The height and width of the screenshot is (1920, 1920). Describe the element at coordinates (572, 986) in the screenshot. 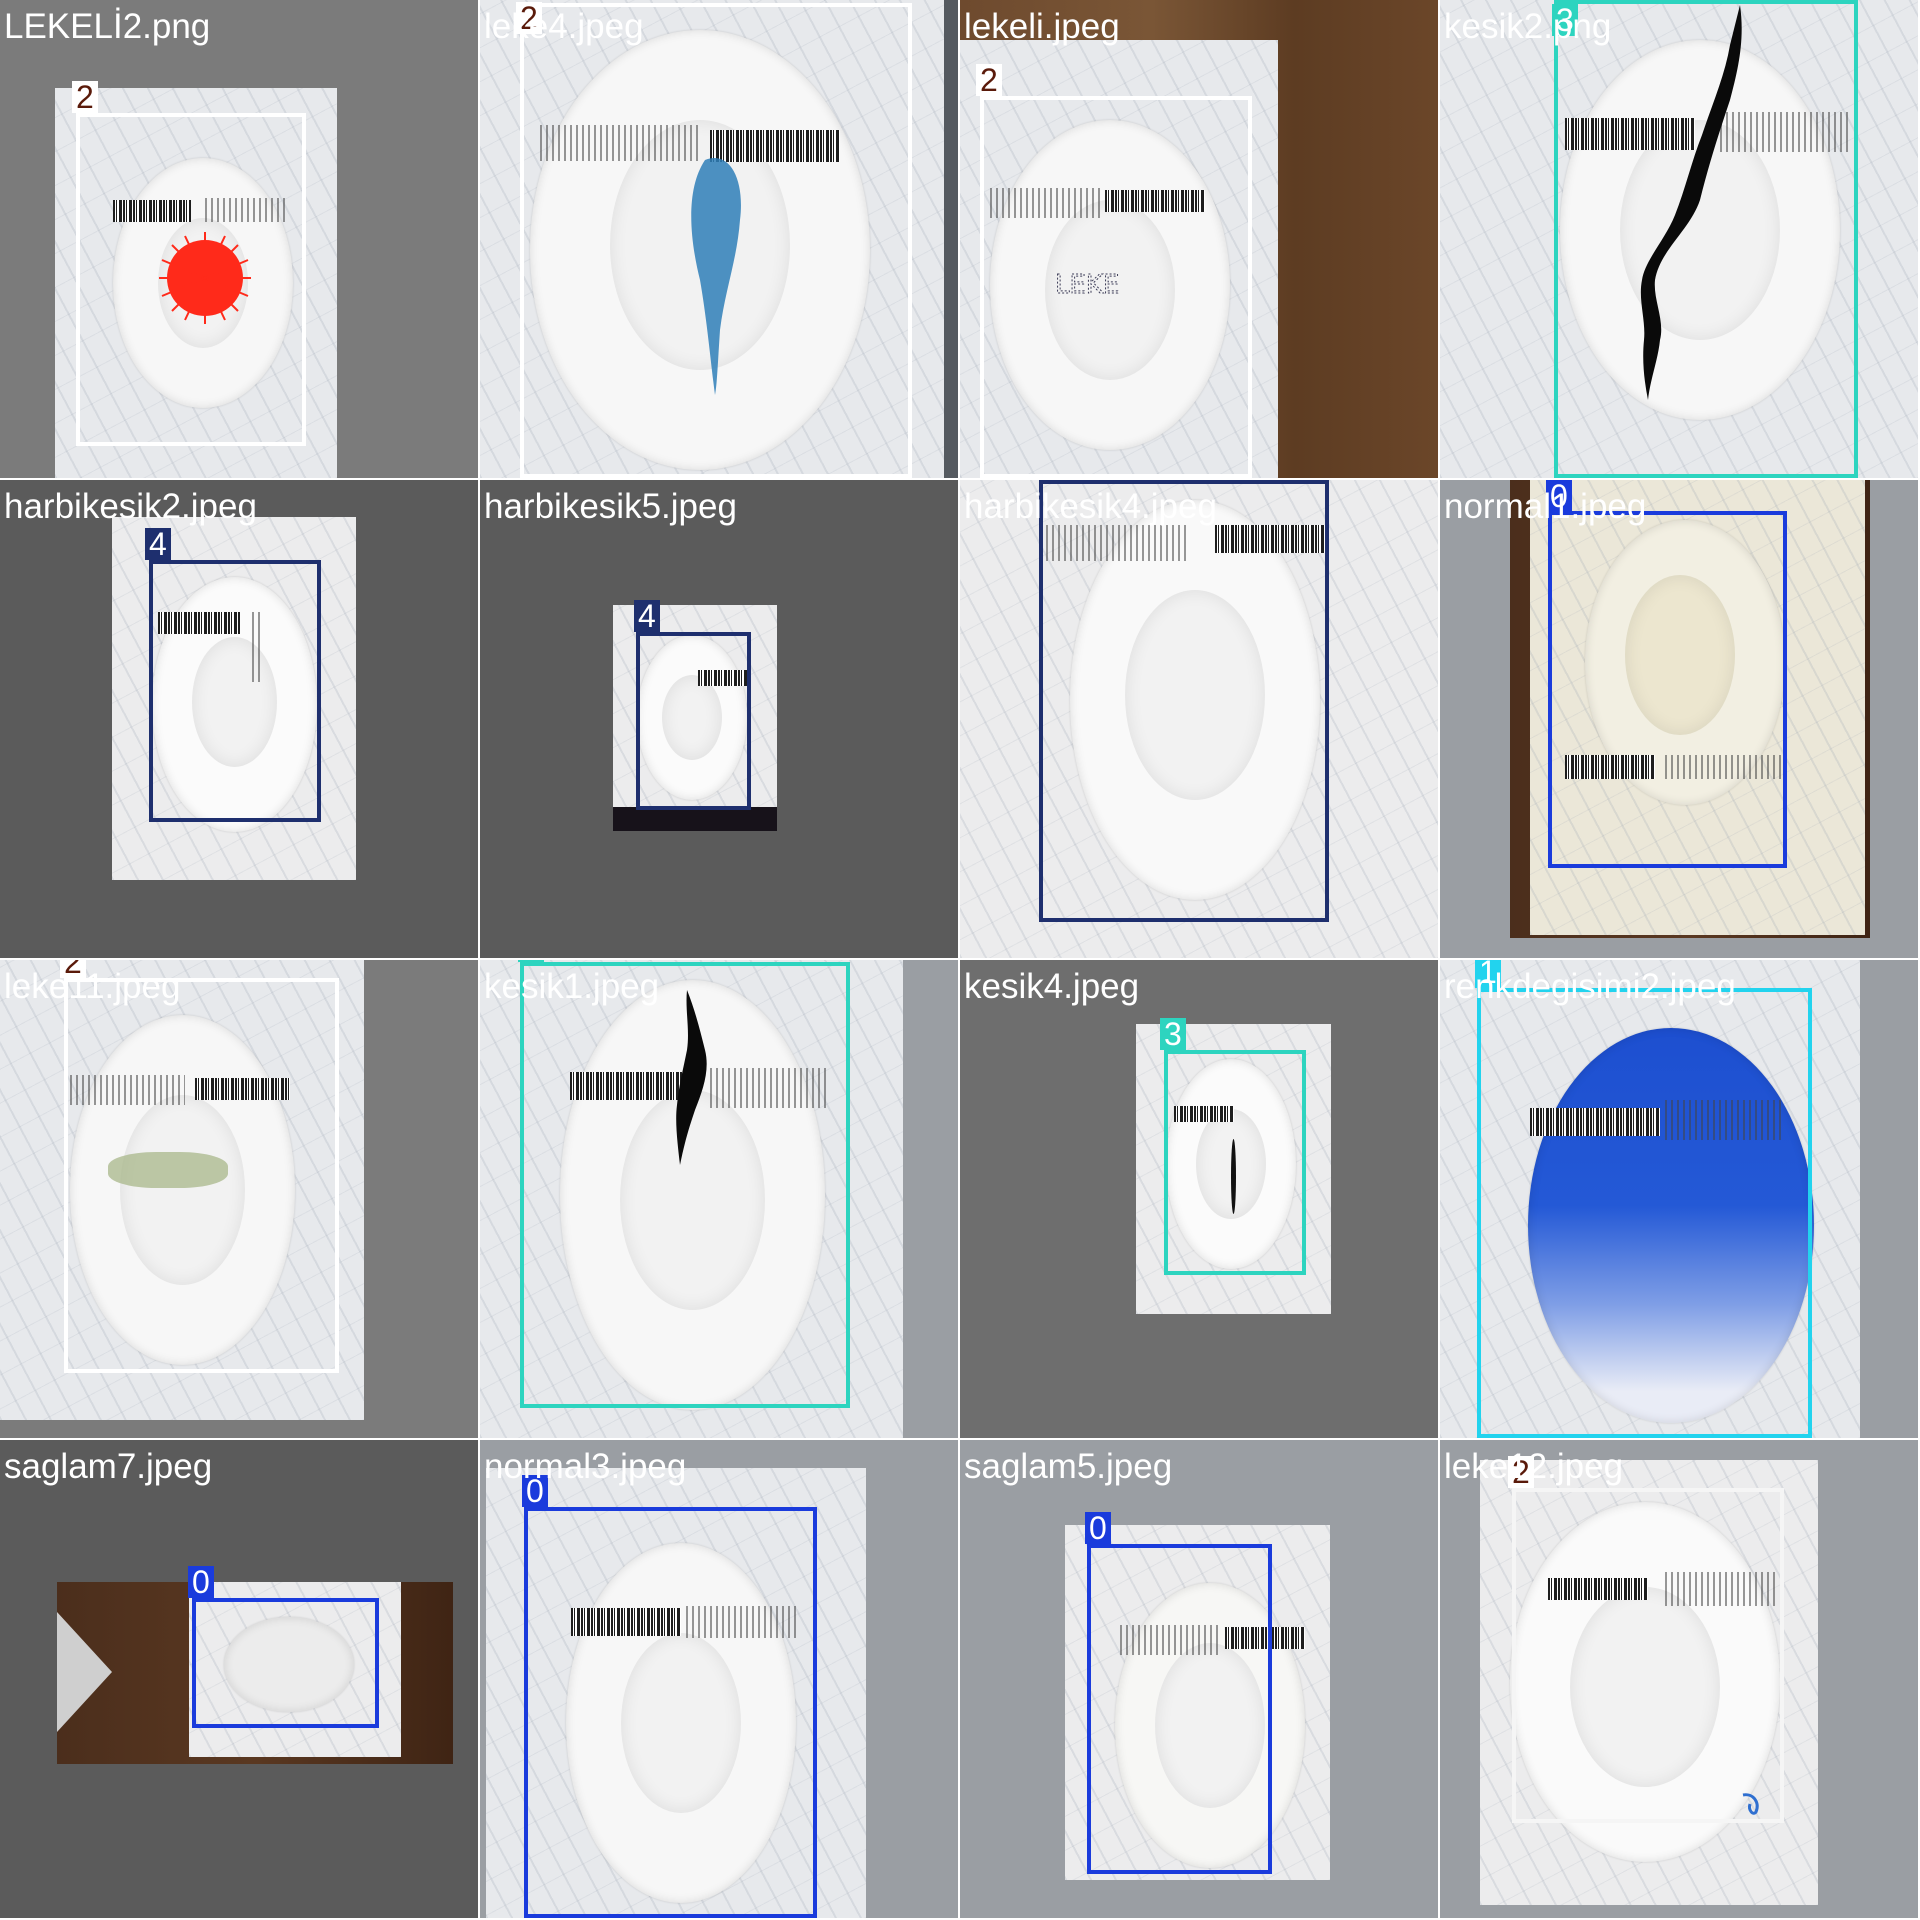

I see `image-filename: kesik1.jpeg` at that location.